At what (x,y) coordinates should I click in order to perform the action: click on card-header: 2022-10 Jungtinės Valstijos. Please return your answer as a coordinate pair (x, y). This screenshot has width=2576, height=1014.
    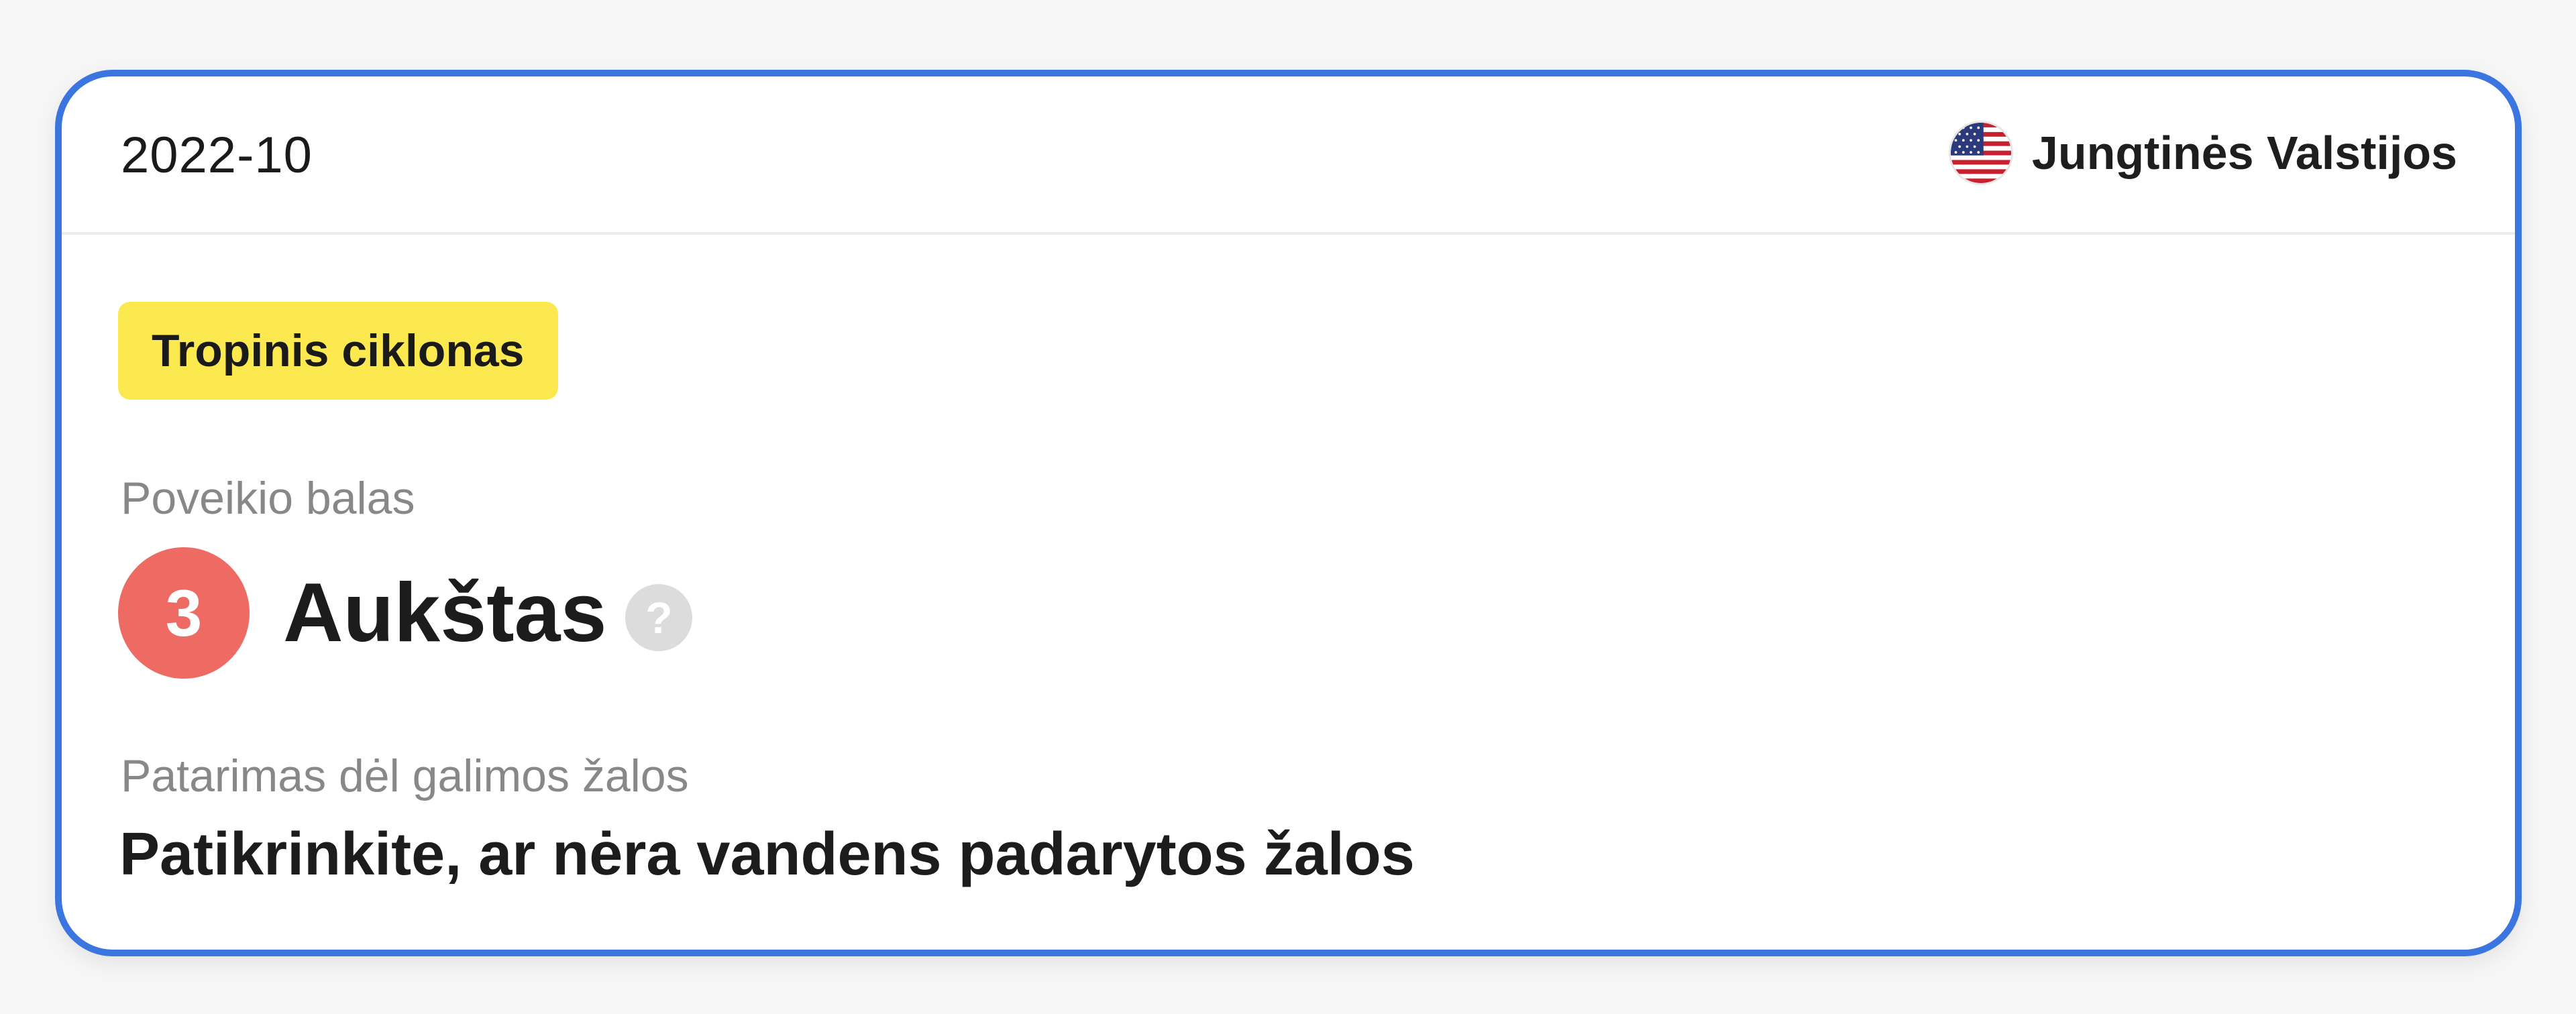
    Looking at the image, I should click on (1288, 155).